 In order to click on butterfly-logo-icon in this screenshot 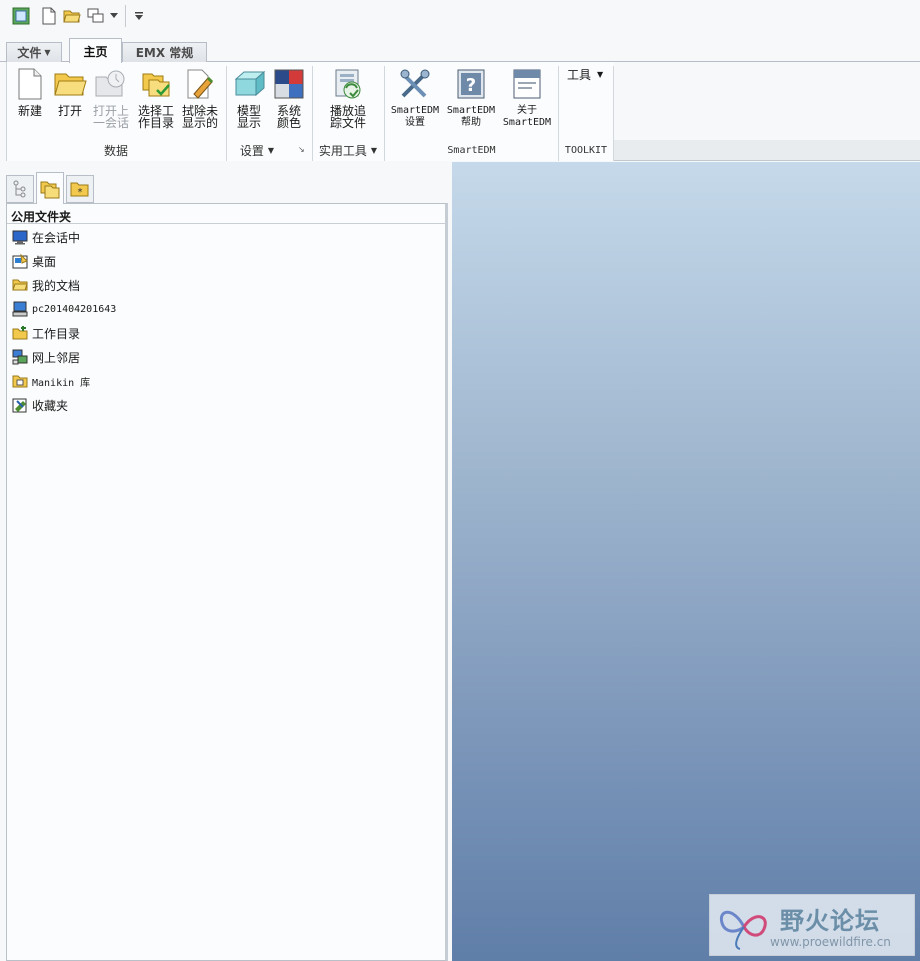, I will do `click(743, 930)`.